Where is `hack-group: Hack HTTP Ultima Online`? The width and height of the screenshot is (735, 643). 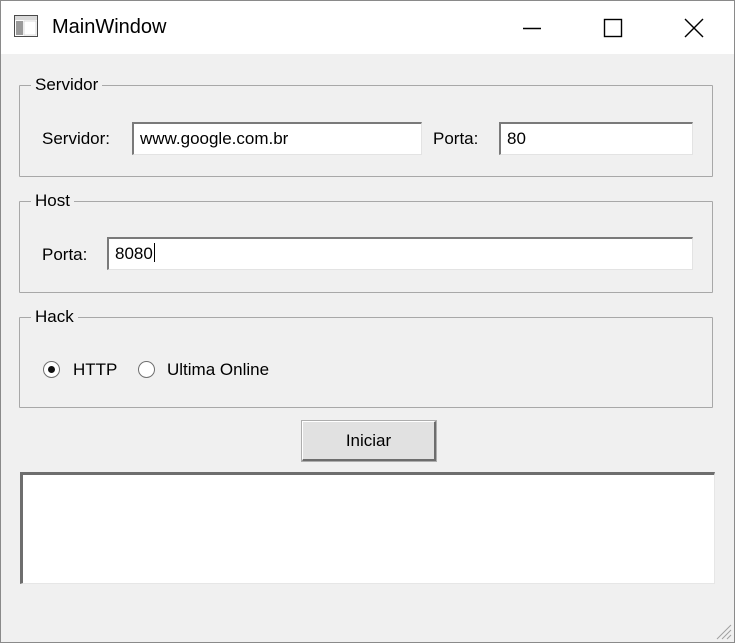 hack-group: Hack HTTP Ultima Online is located at coordinates (366, 357).